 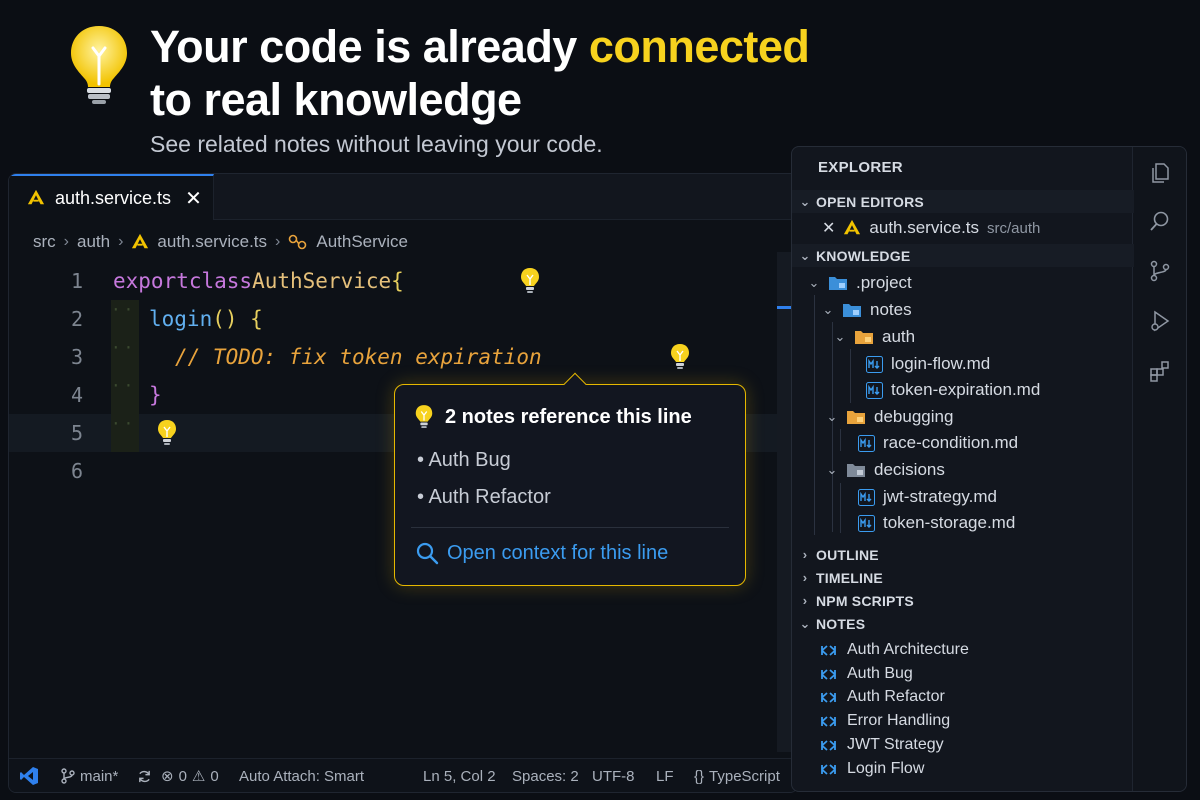 I want to click on note-item: Error Handling, so click(x=885, y=721).